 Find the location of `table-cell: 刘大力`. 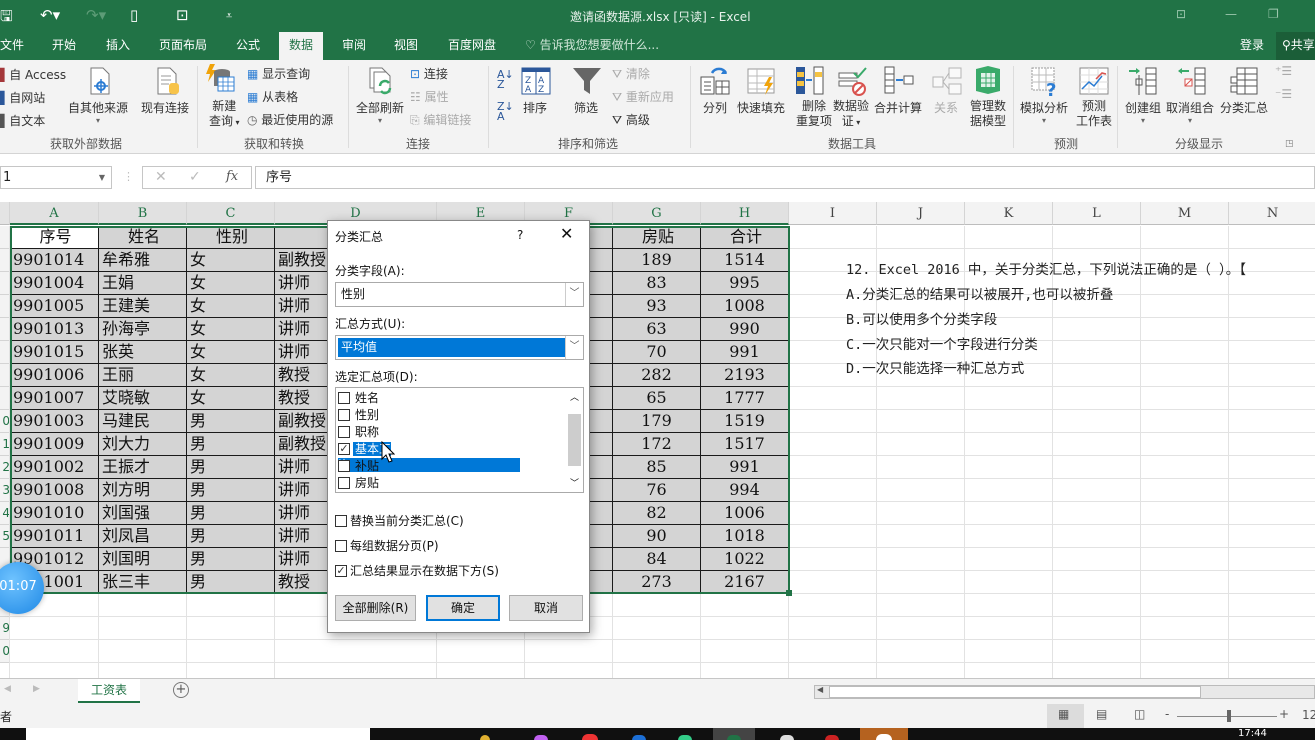

table-cell: 刘大力 is located at coordinates (143, 444).